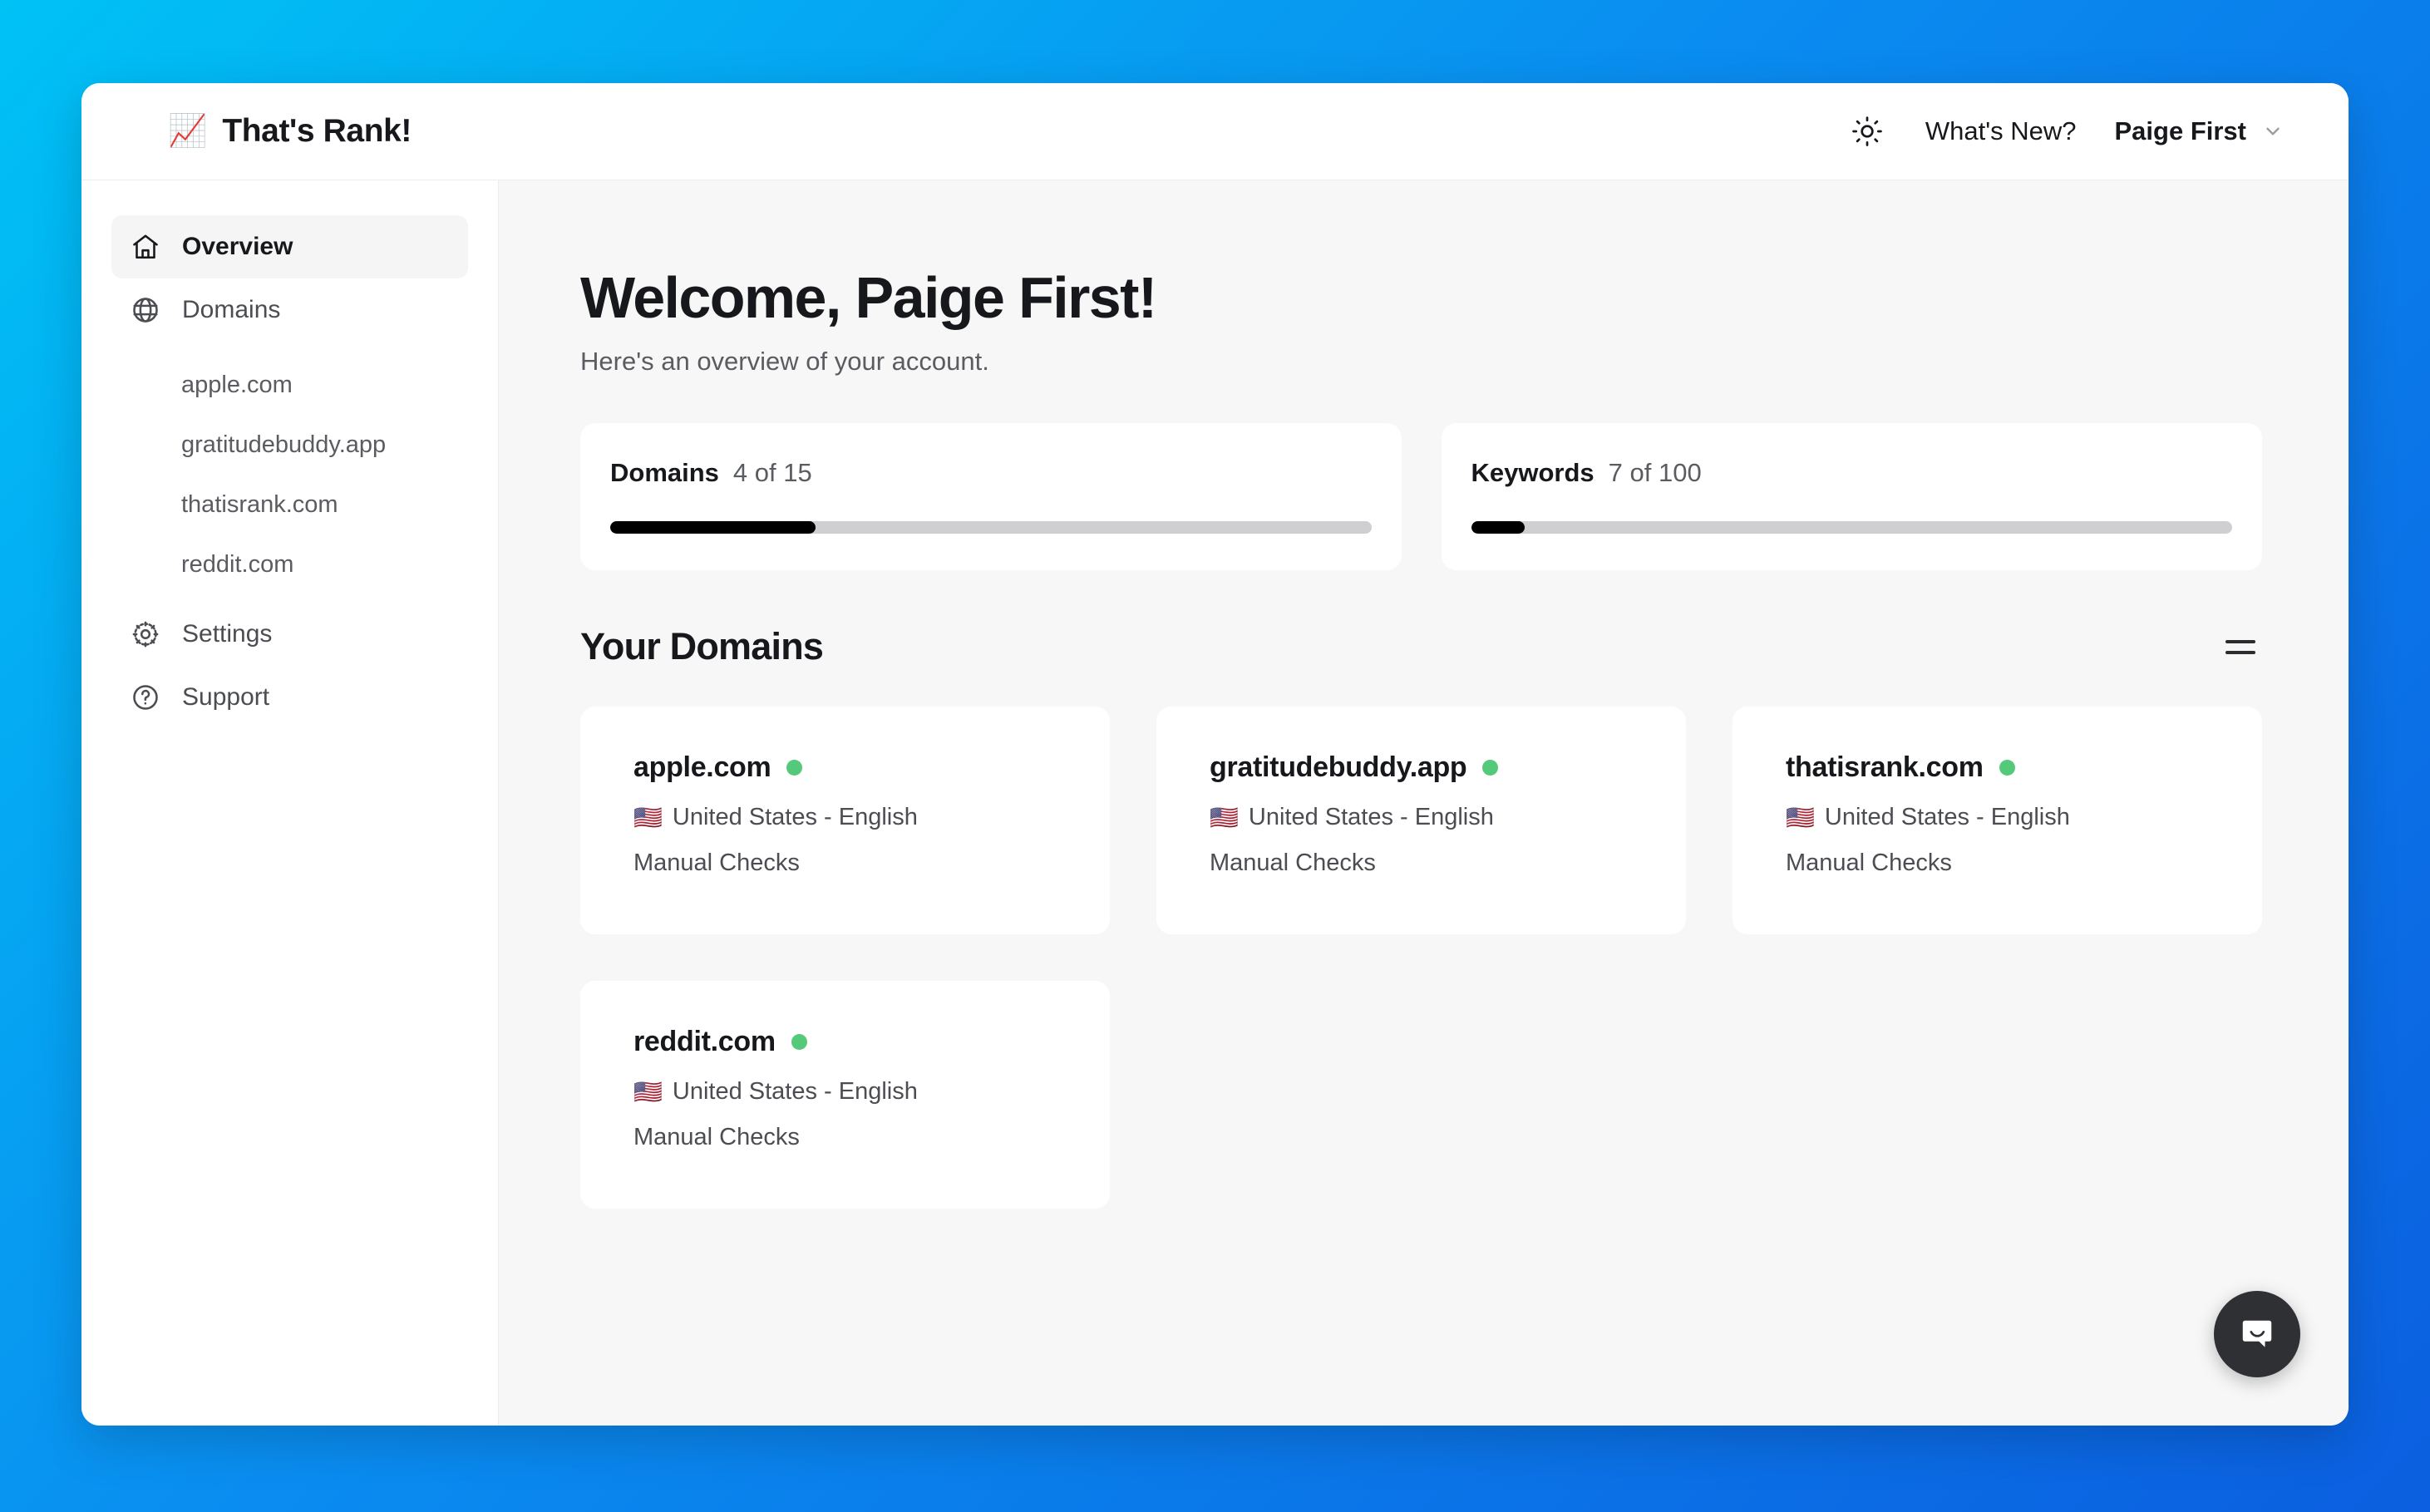  Describe the element at coordinates (704, 1042) in the screenshot. I see `domain-name: reddit.com` at that location.